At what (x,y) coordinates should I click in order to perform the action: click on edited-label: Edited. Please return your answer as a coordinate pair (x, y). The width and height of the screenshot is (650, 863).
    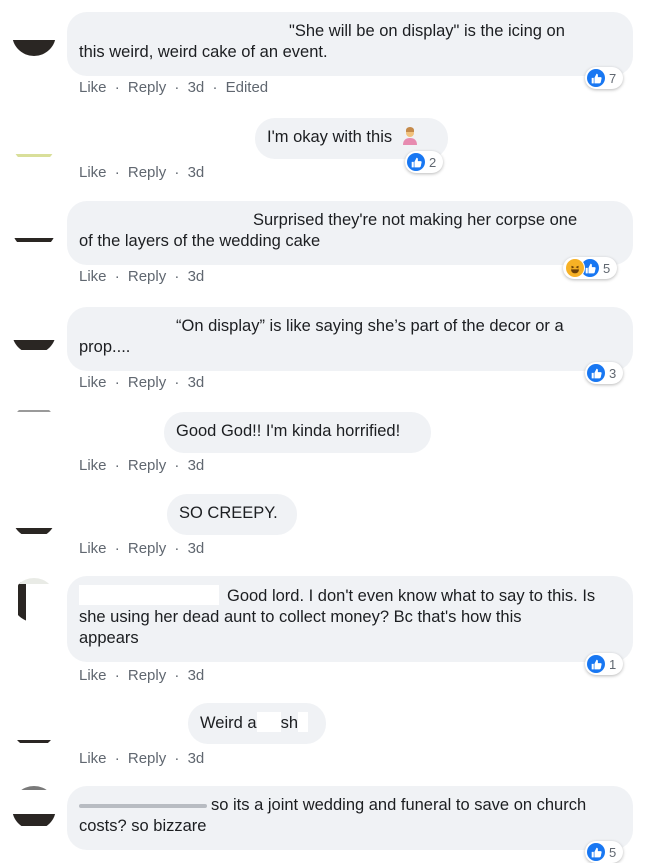
    Looking at the image, I should click on (247, 87).